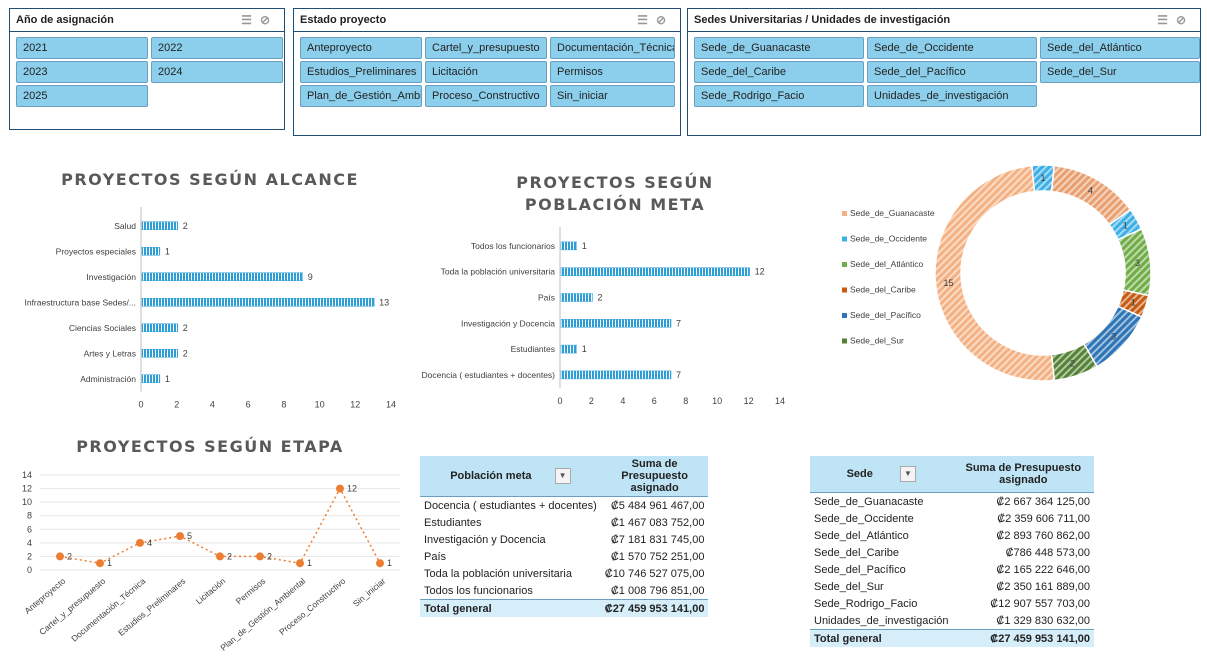 The image size is (1207, 669). Describe the element at coordinates (952, 502) in the screenshot. I see `table-row: Sede_de_Guanacaste ₡2 667 364 125,00` at that location.